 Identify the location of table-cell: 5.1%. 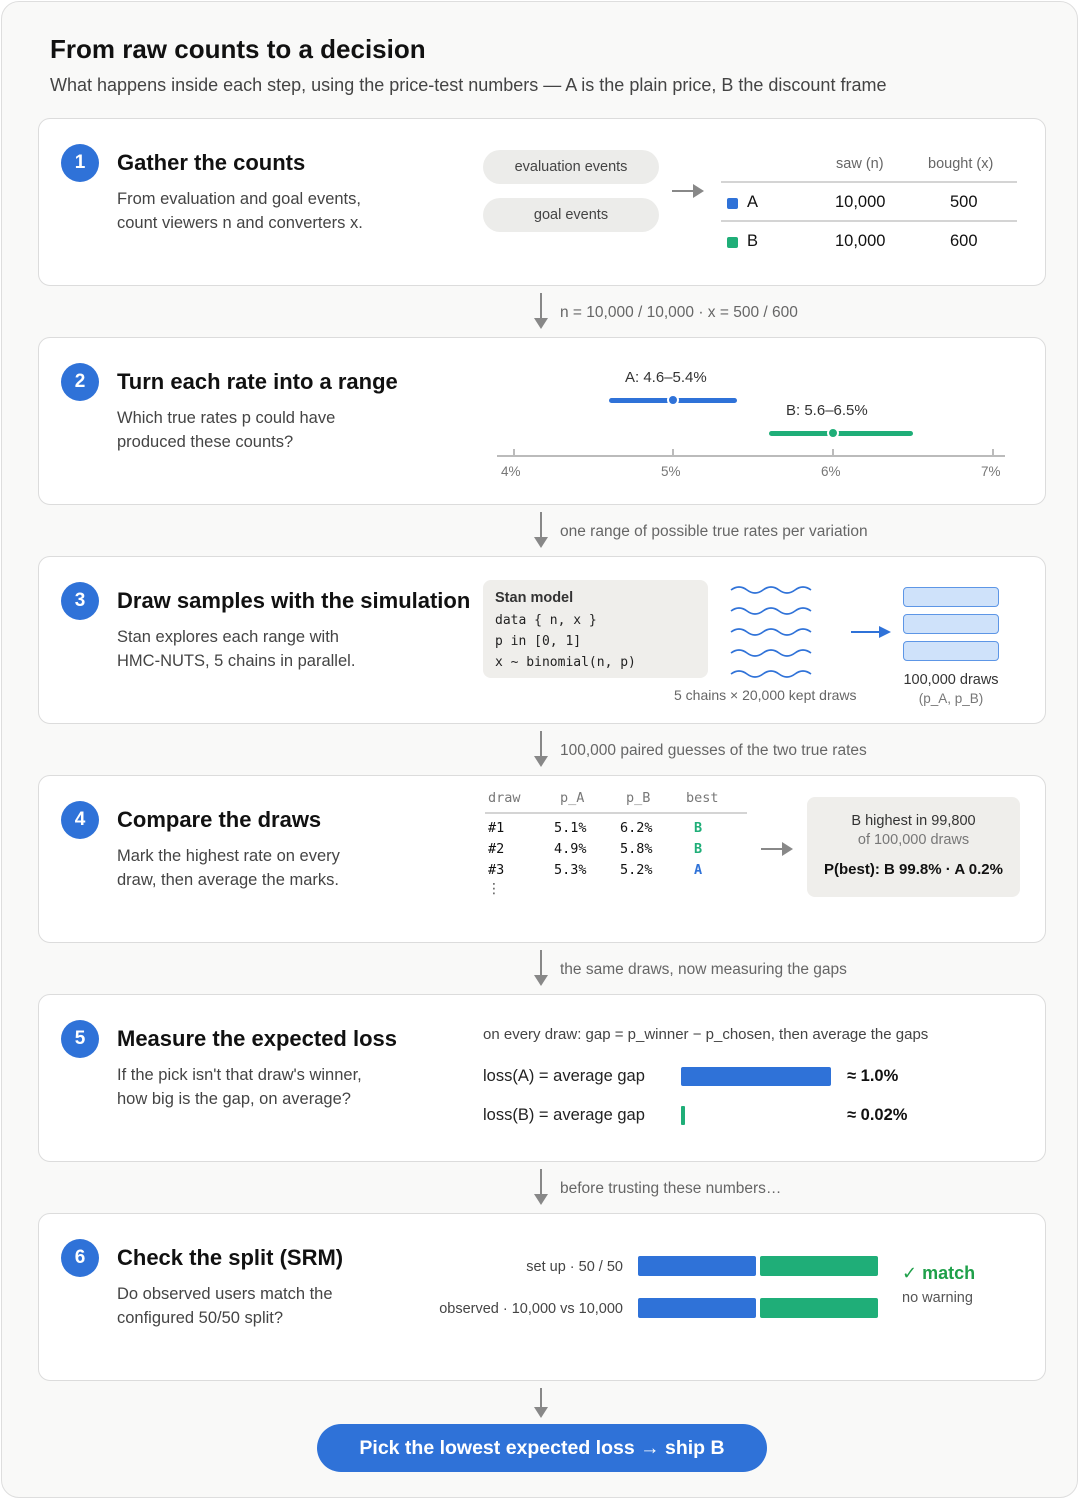
(570, 828).